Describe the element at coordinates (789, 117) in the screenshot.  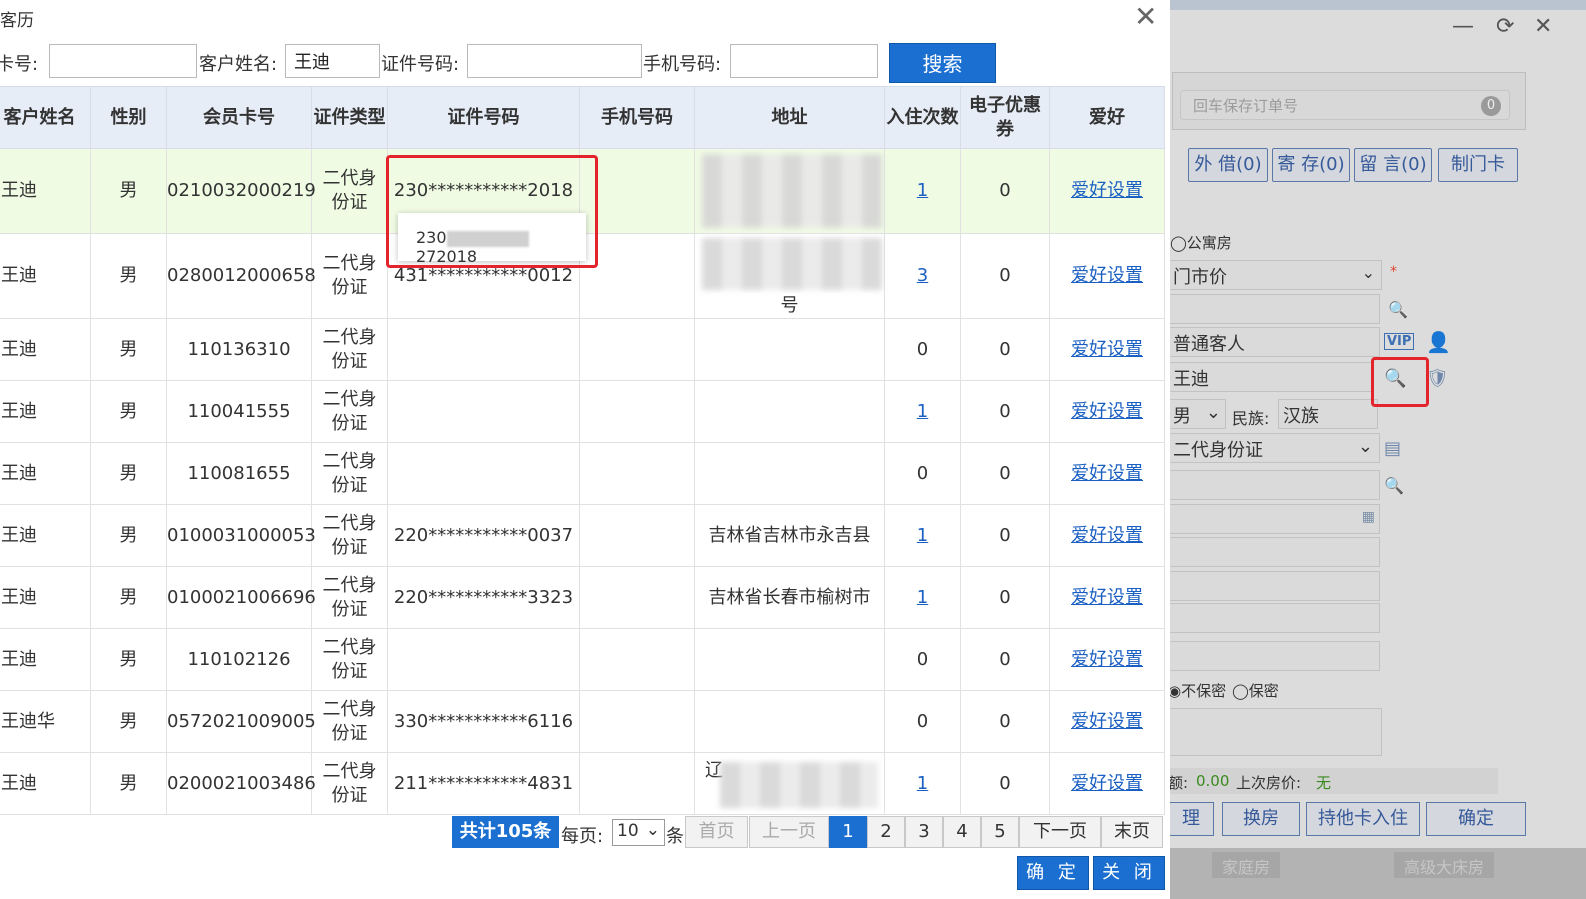
I see `col-header-address: 地址` at that location.